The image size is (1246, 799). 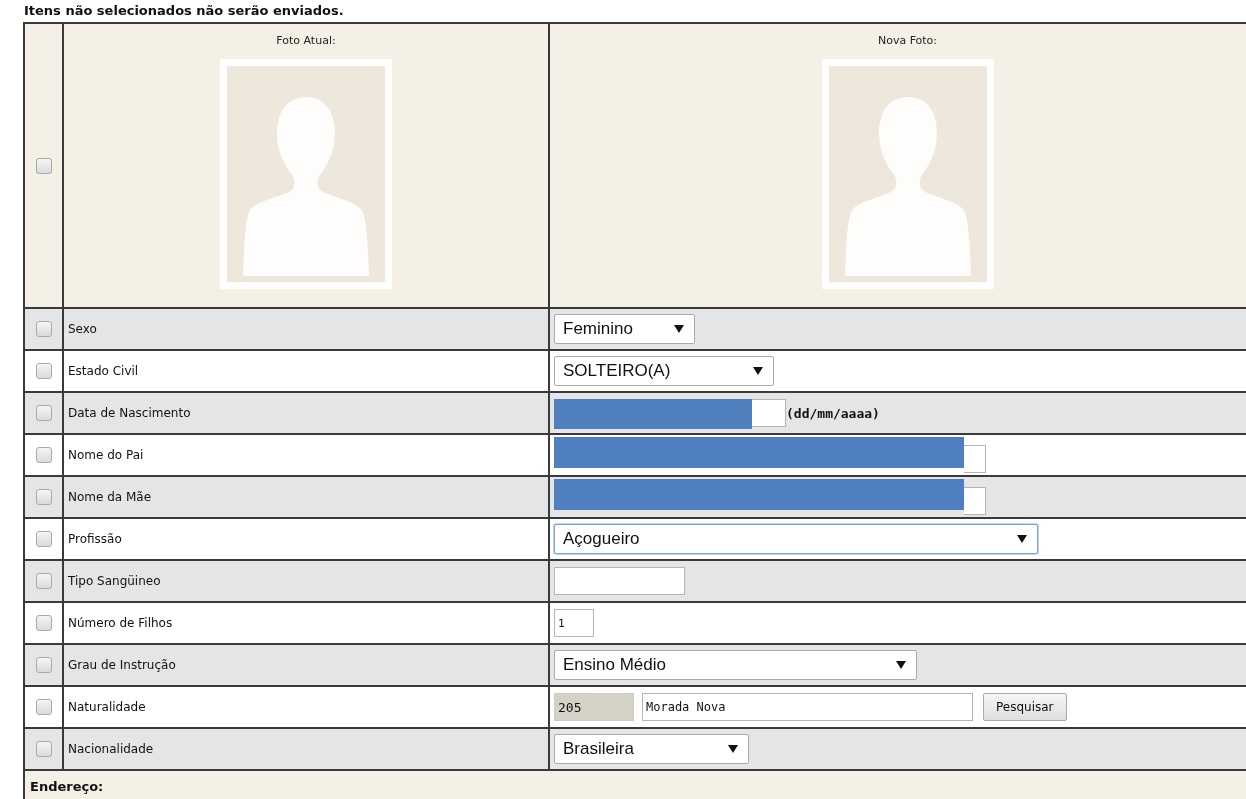 What do you see at coordinates (651, 749) in the screenshot?
I see `dropdown: Brasileira` at bounding box center [651, 749].